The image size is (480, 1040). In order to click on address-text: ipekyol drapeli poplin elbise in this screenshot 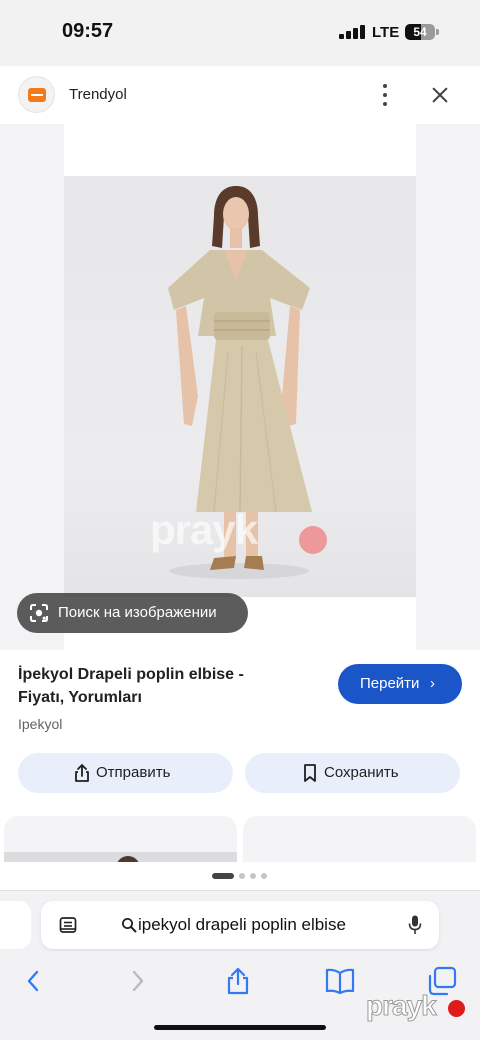, I will do `click(242, 924)`.